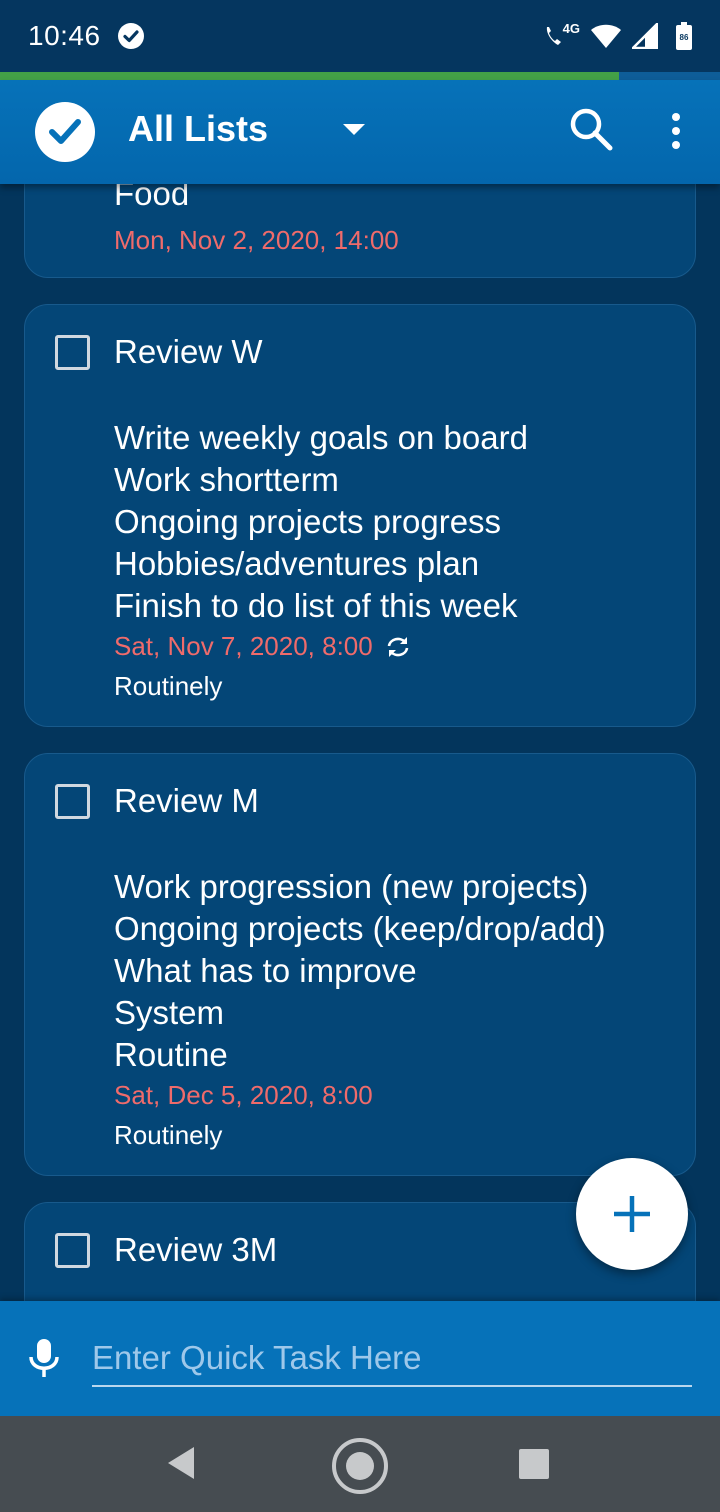 This screenshot has height=1512, width=720. Describe the element at coordinates (151, 198) in the screenshot. I see `task-title: Food` at that location.